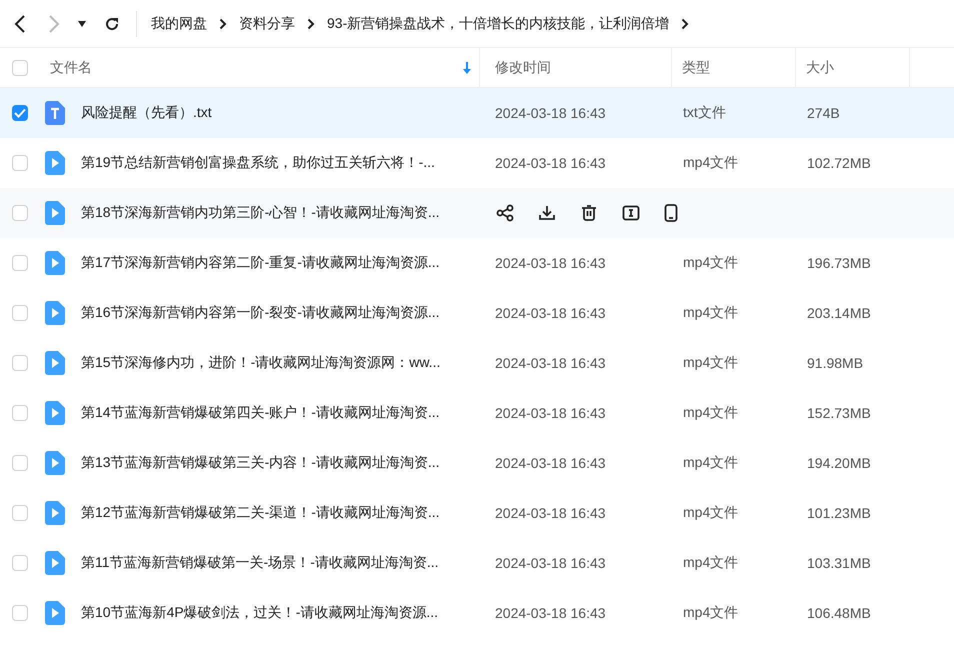 The image size is (954, 660). I want to click on file-size: 196.73MB, so click(839, 263).